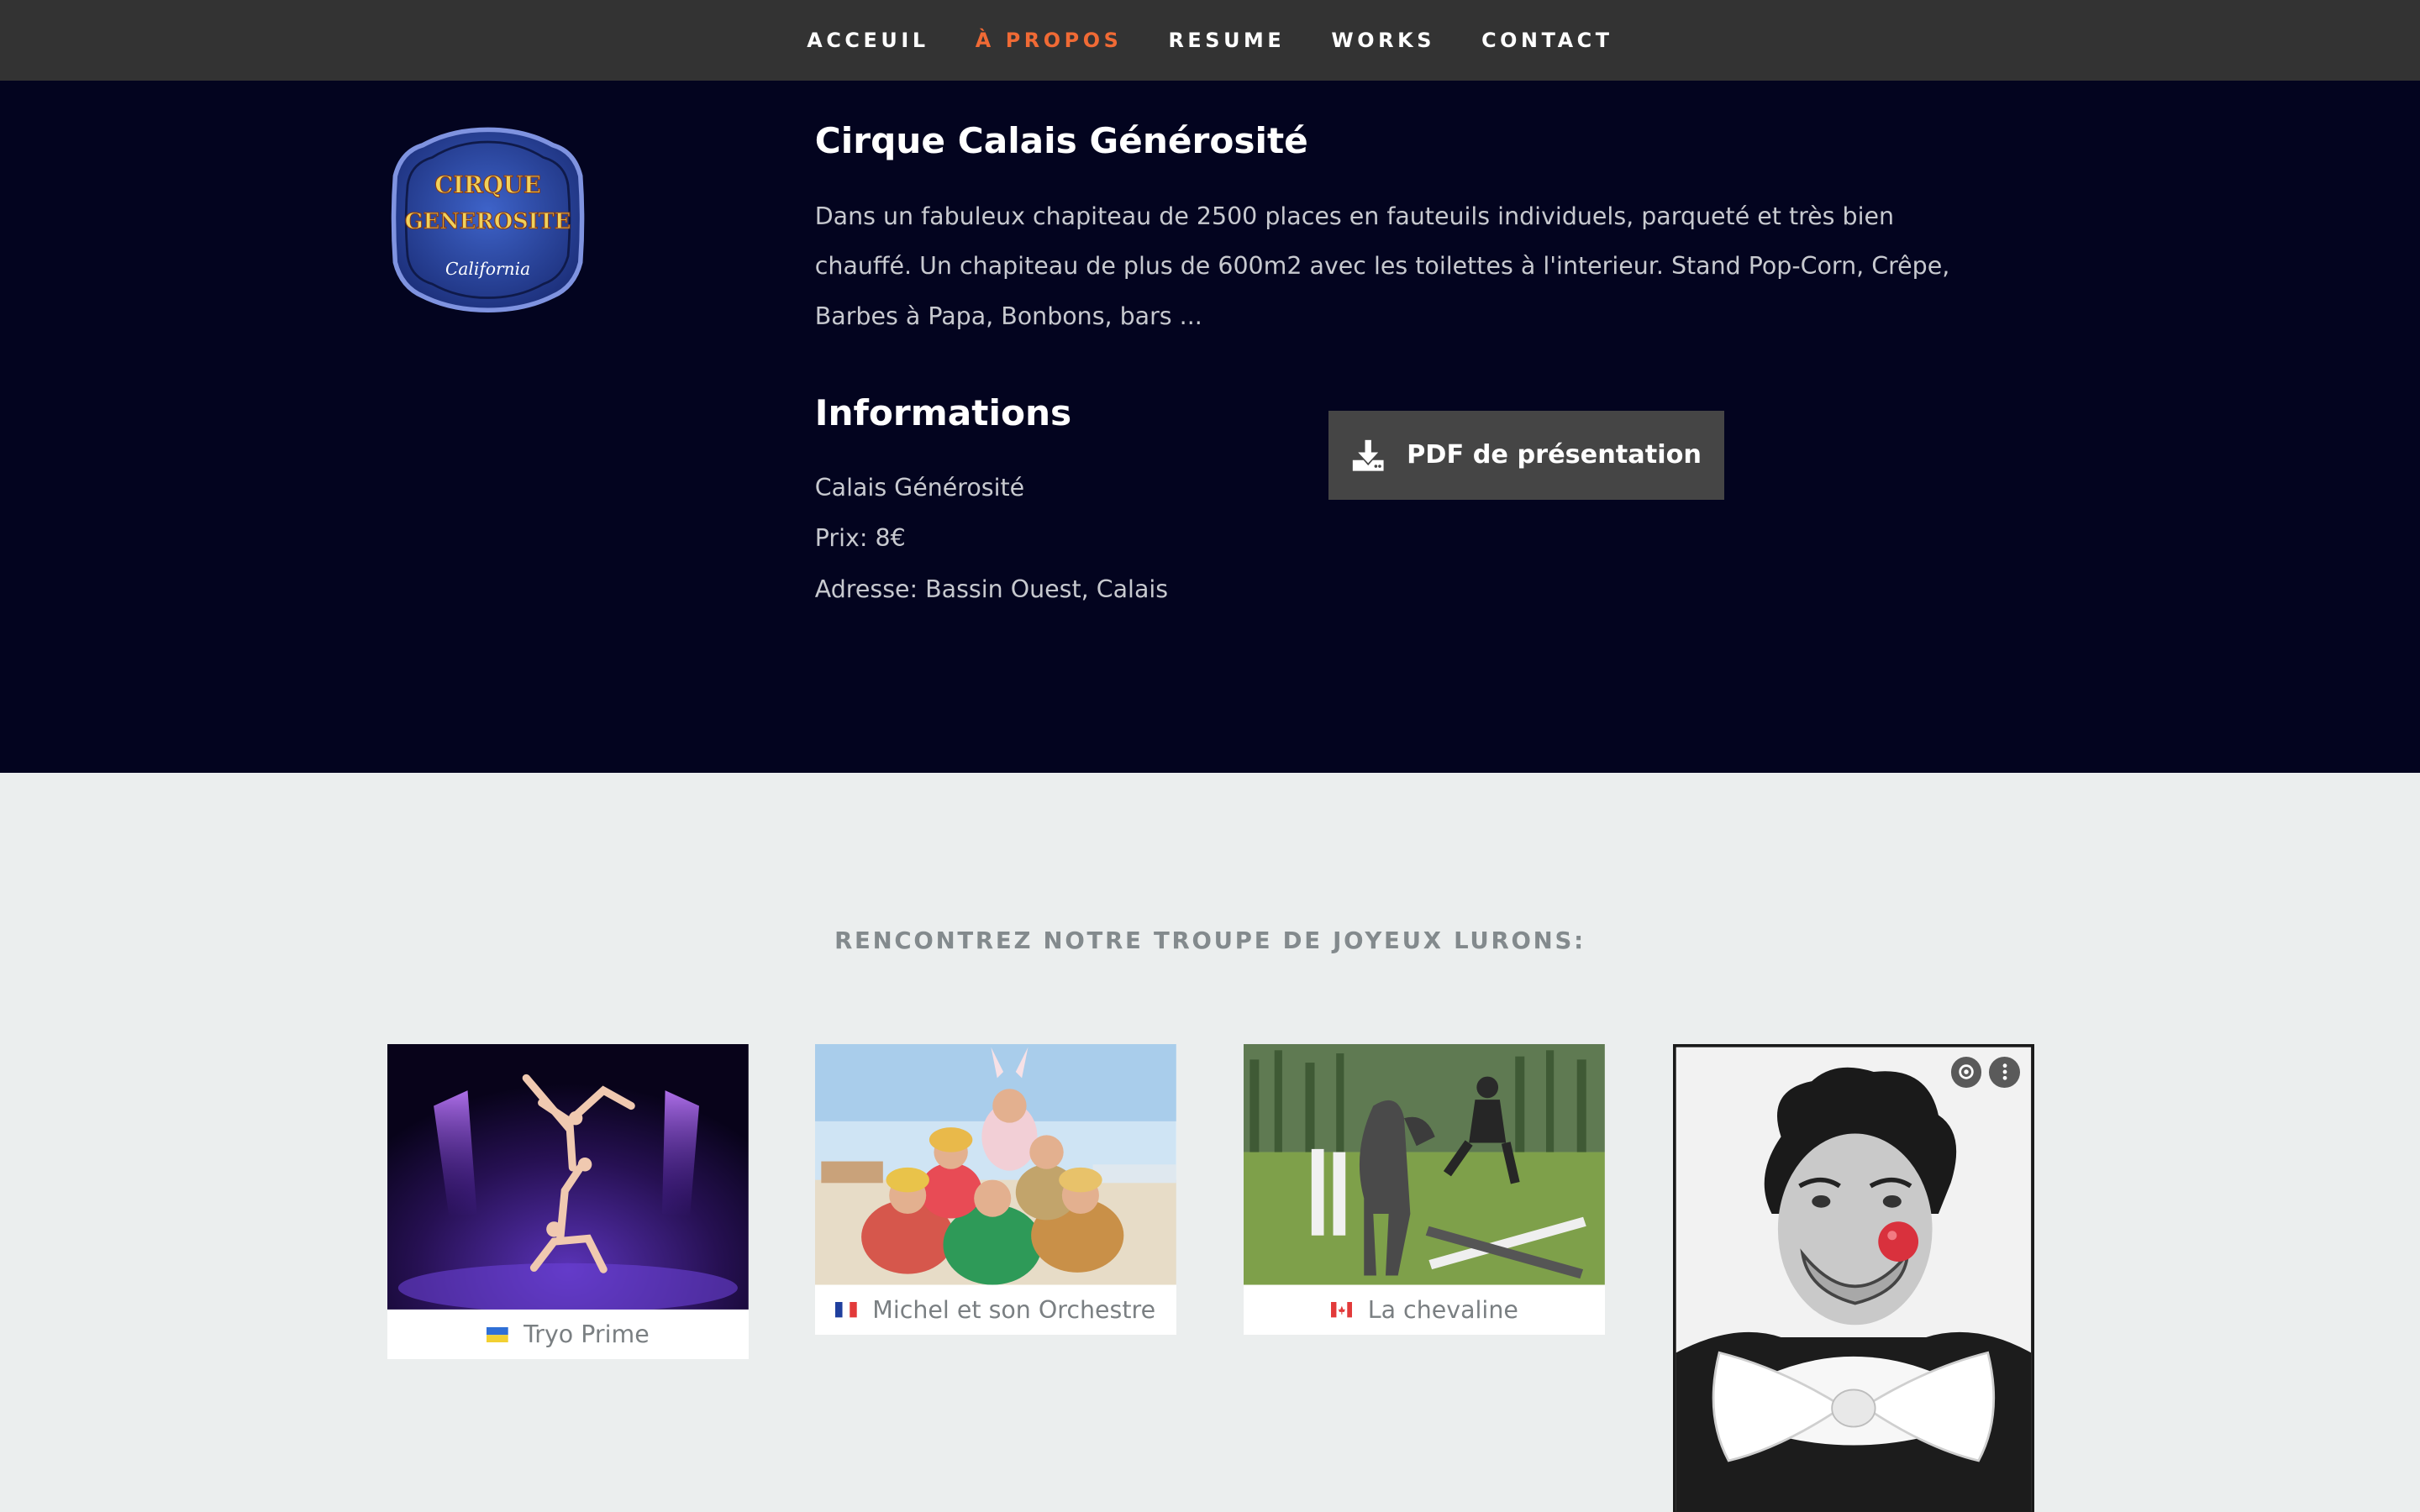 The image size is (2420, 1512). What do you see at coordinates (1966, 1072) in the screenshot?
I see `lens-icon` at bounding box center [1966, 1072].